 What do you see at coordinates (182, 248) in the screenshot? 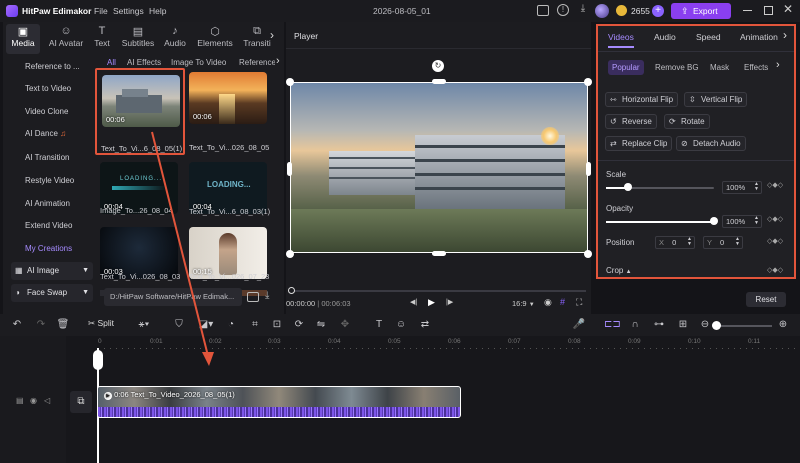
I see `annotation-arrow` at bounding box center [182, 248].